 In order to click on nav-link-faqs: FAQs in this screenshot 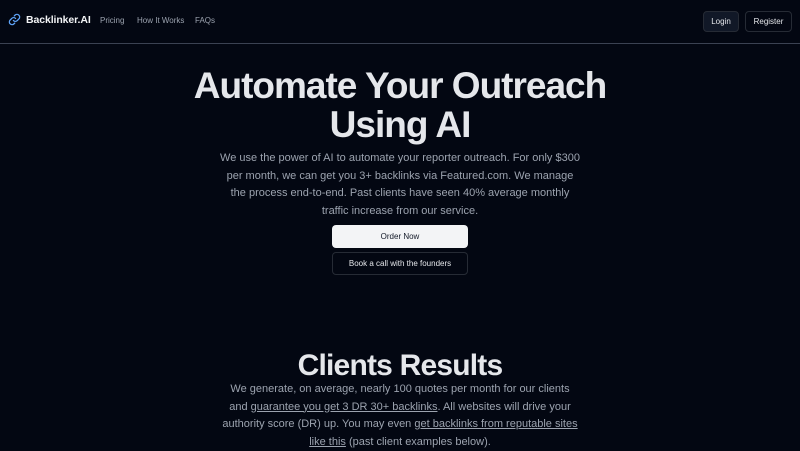, I will do `click(205, 20)`.